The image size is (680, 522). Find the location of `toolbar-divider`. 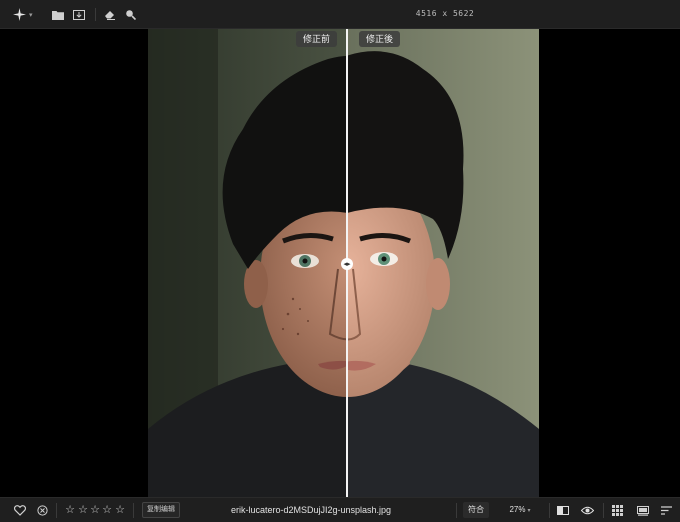

toolbar-divider is located at coordinates (95, 14).